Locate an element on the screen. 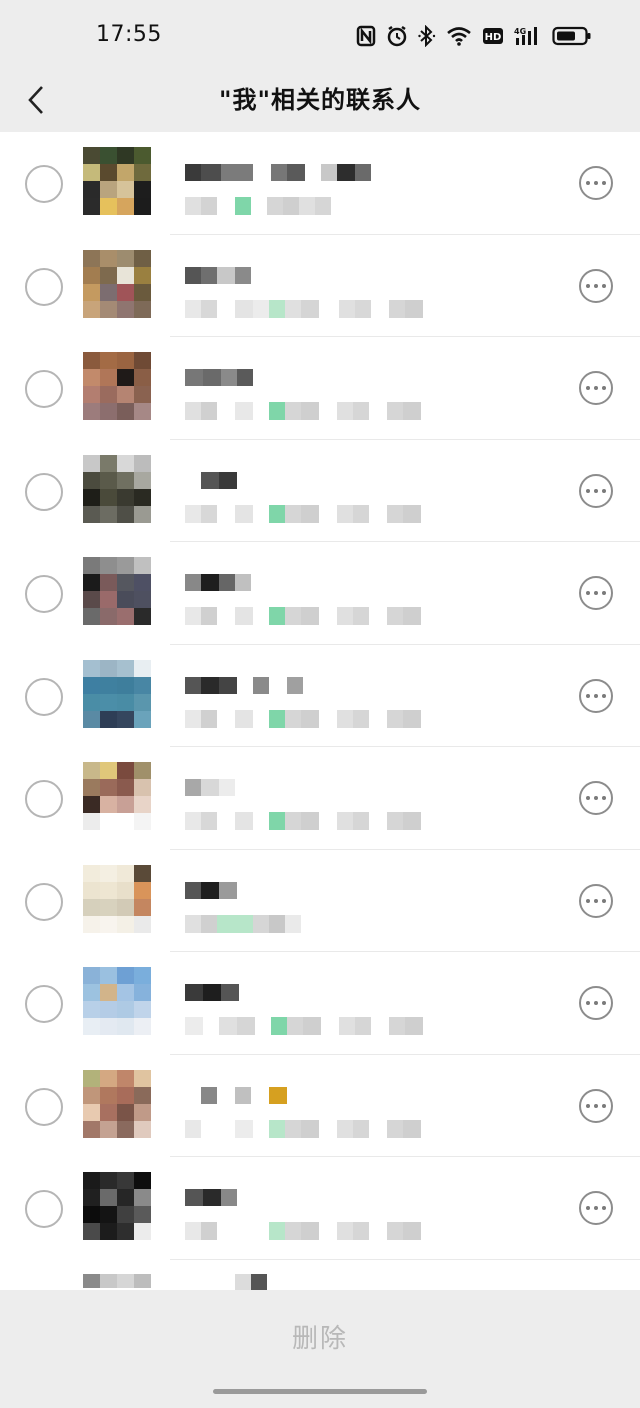 This screenshot has height=1408, width=640. contact-message-blurred is located at coordinates (303, 616).